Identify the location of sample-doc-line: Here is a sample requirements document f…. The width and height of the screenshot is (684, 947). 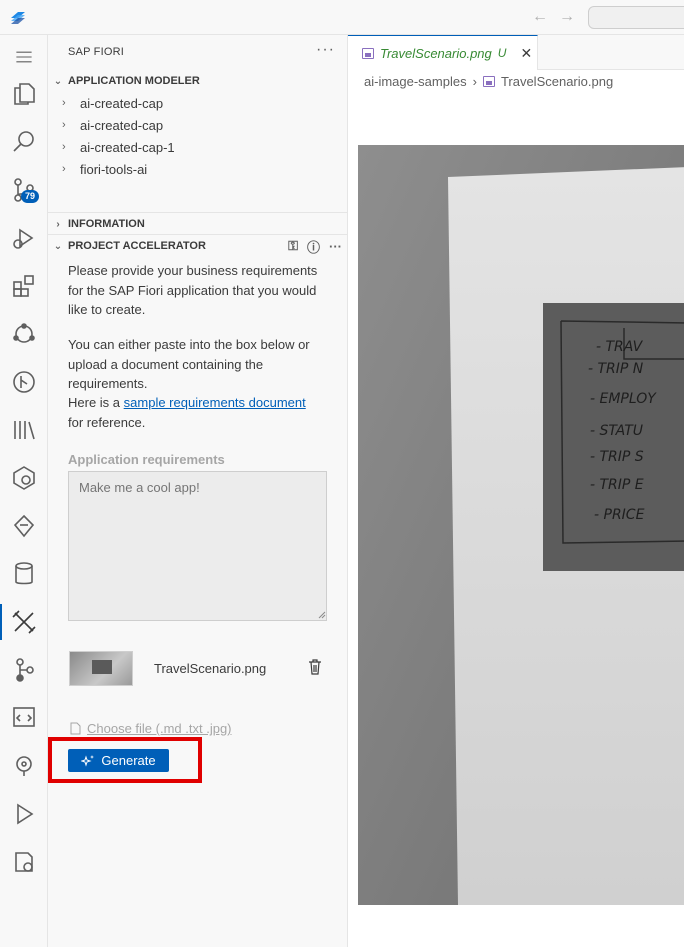
(199, 412).